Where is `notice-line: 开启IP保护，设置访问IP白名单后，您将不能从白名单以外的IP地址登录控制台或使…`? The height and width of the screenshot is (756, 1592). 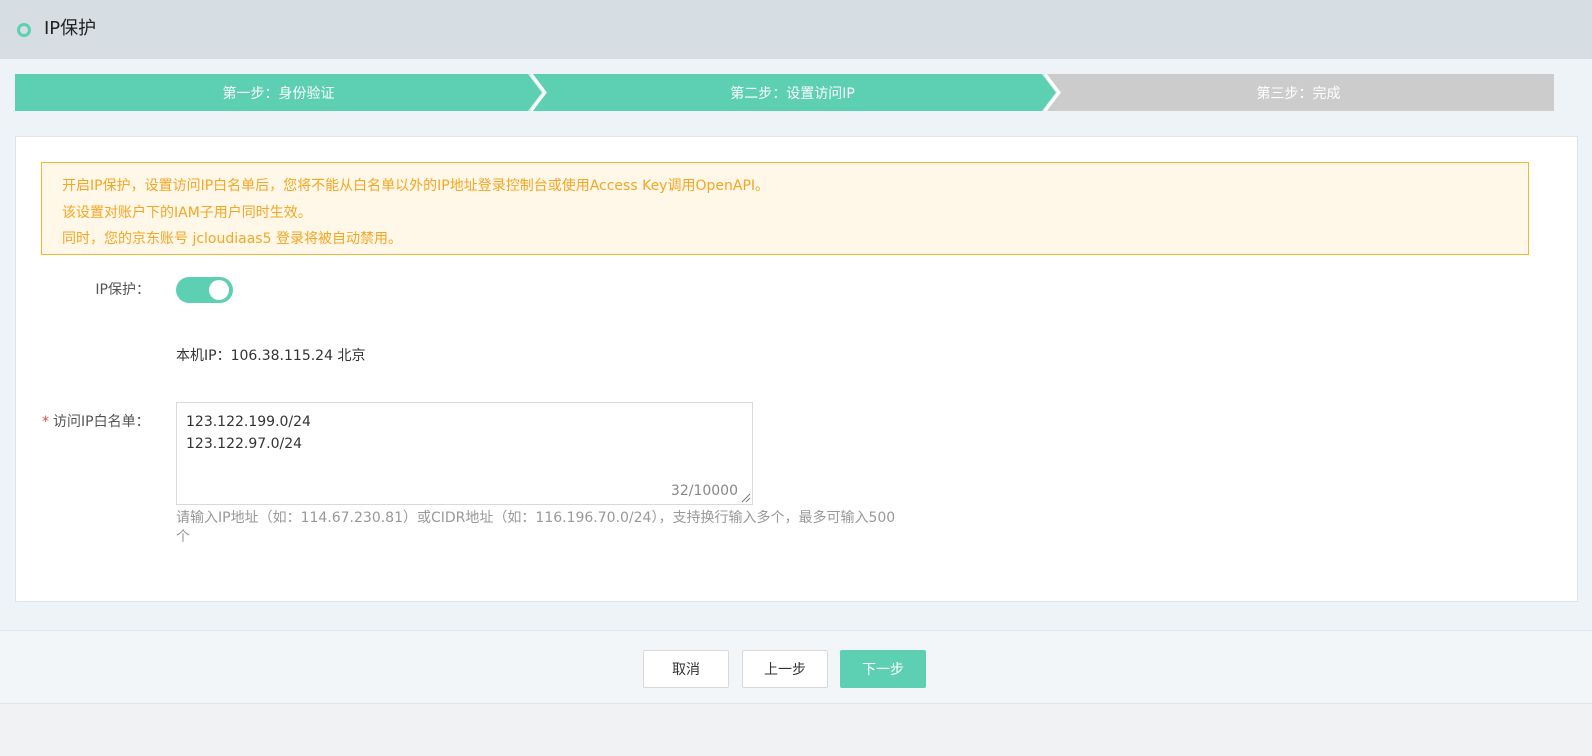
notice-line: 开启IP保护，设置访问IP白名单后，您将不能从白名单以外的IP地址登录控制台或使… is located at coordinates (416, 186).